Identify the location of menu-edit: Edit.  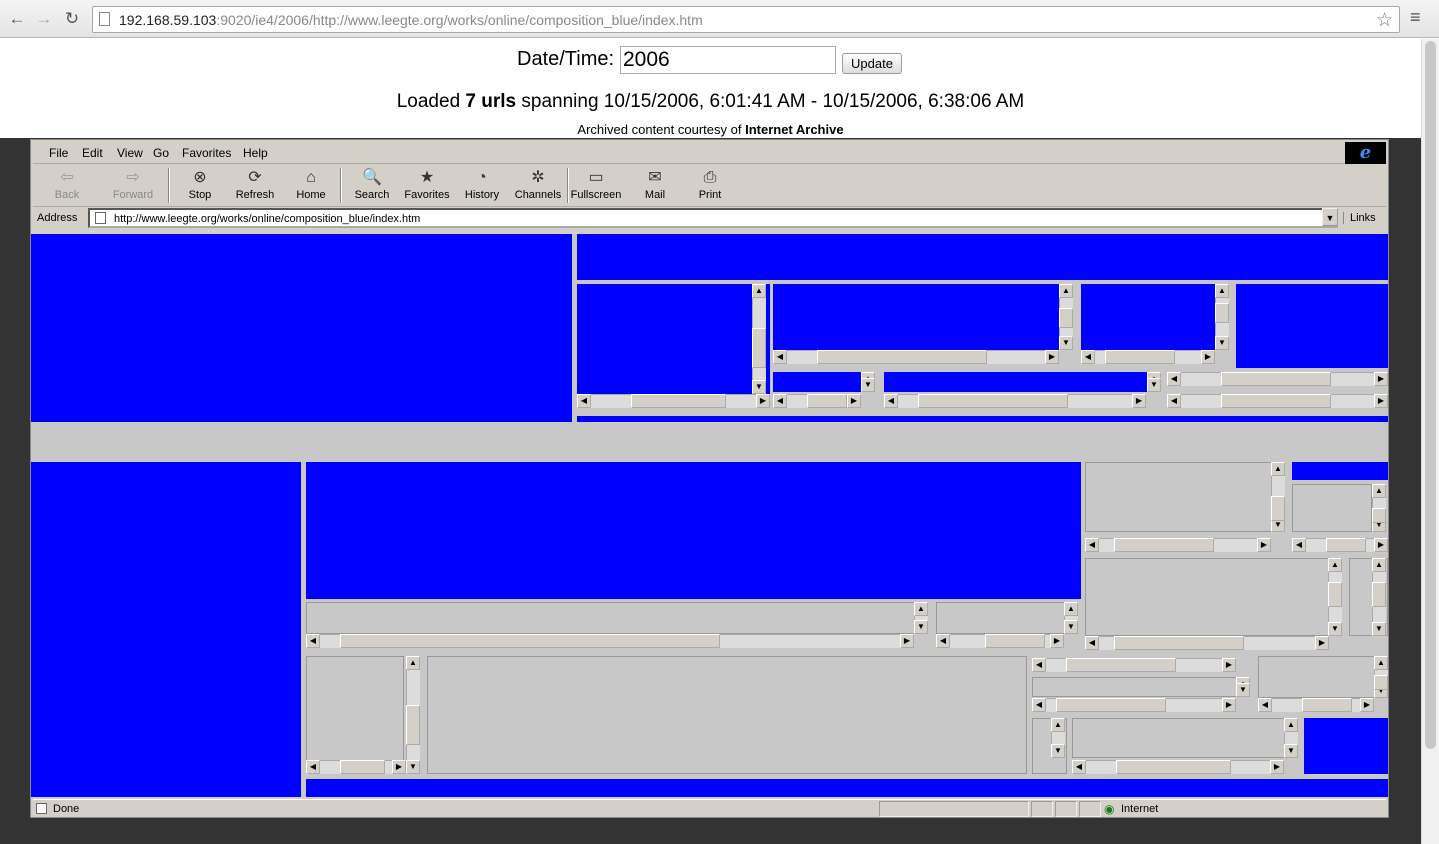
(92, 153).